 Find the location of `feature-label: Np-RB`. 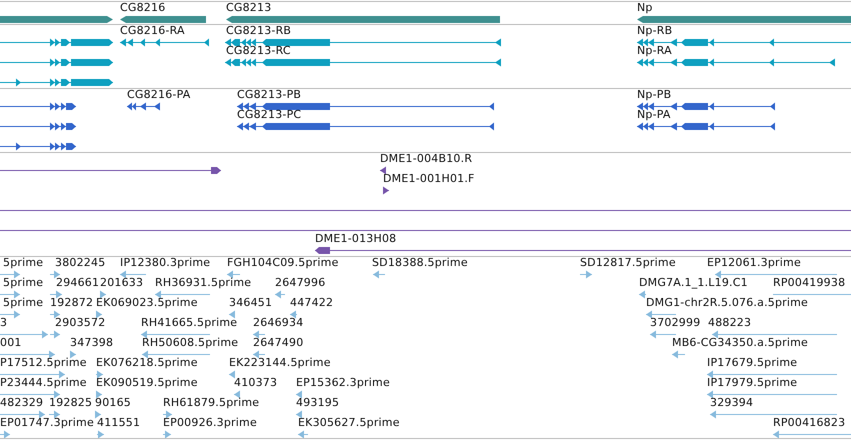

feature-label: Np-RB is located at coordinates (654, 31).